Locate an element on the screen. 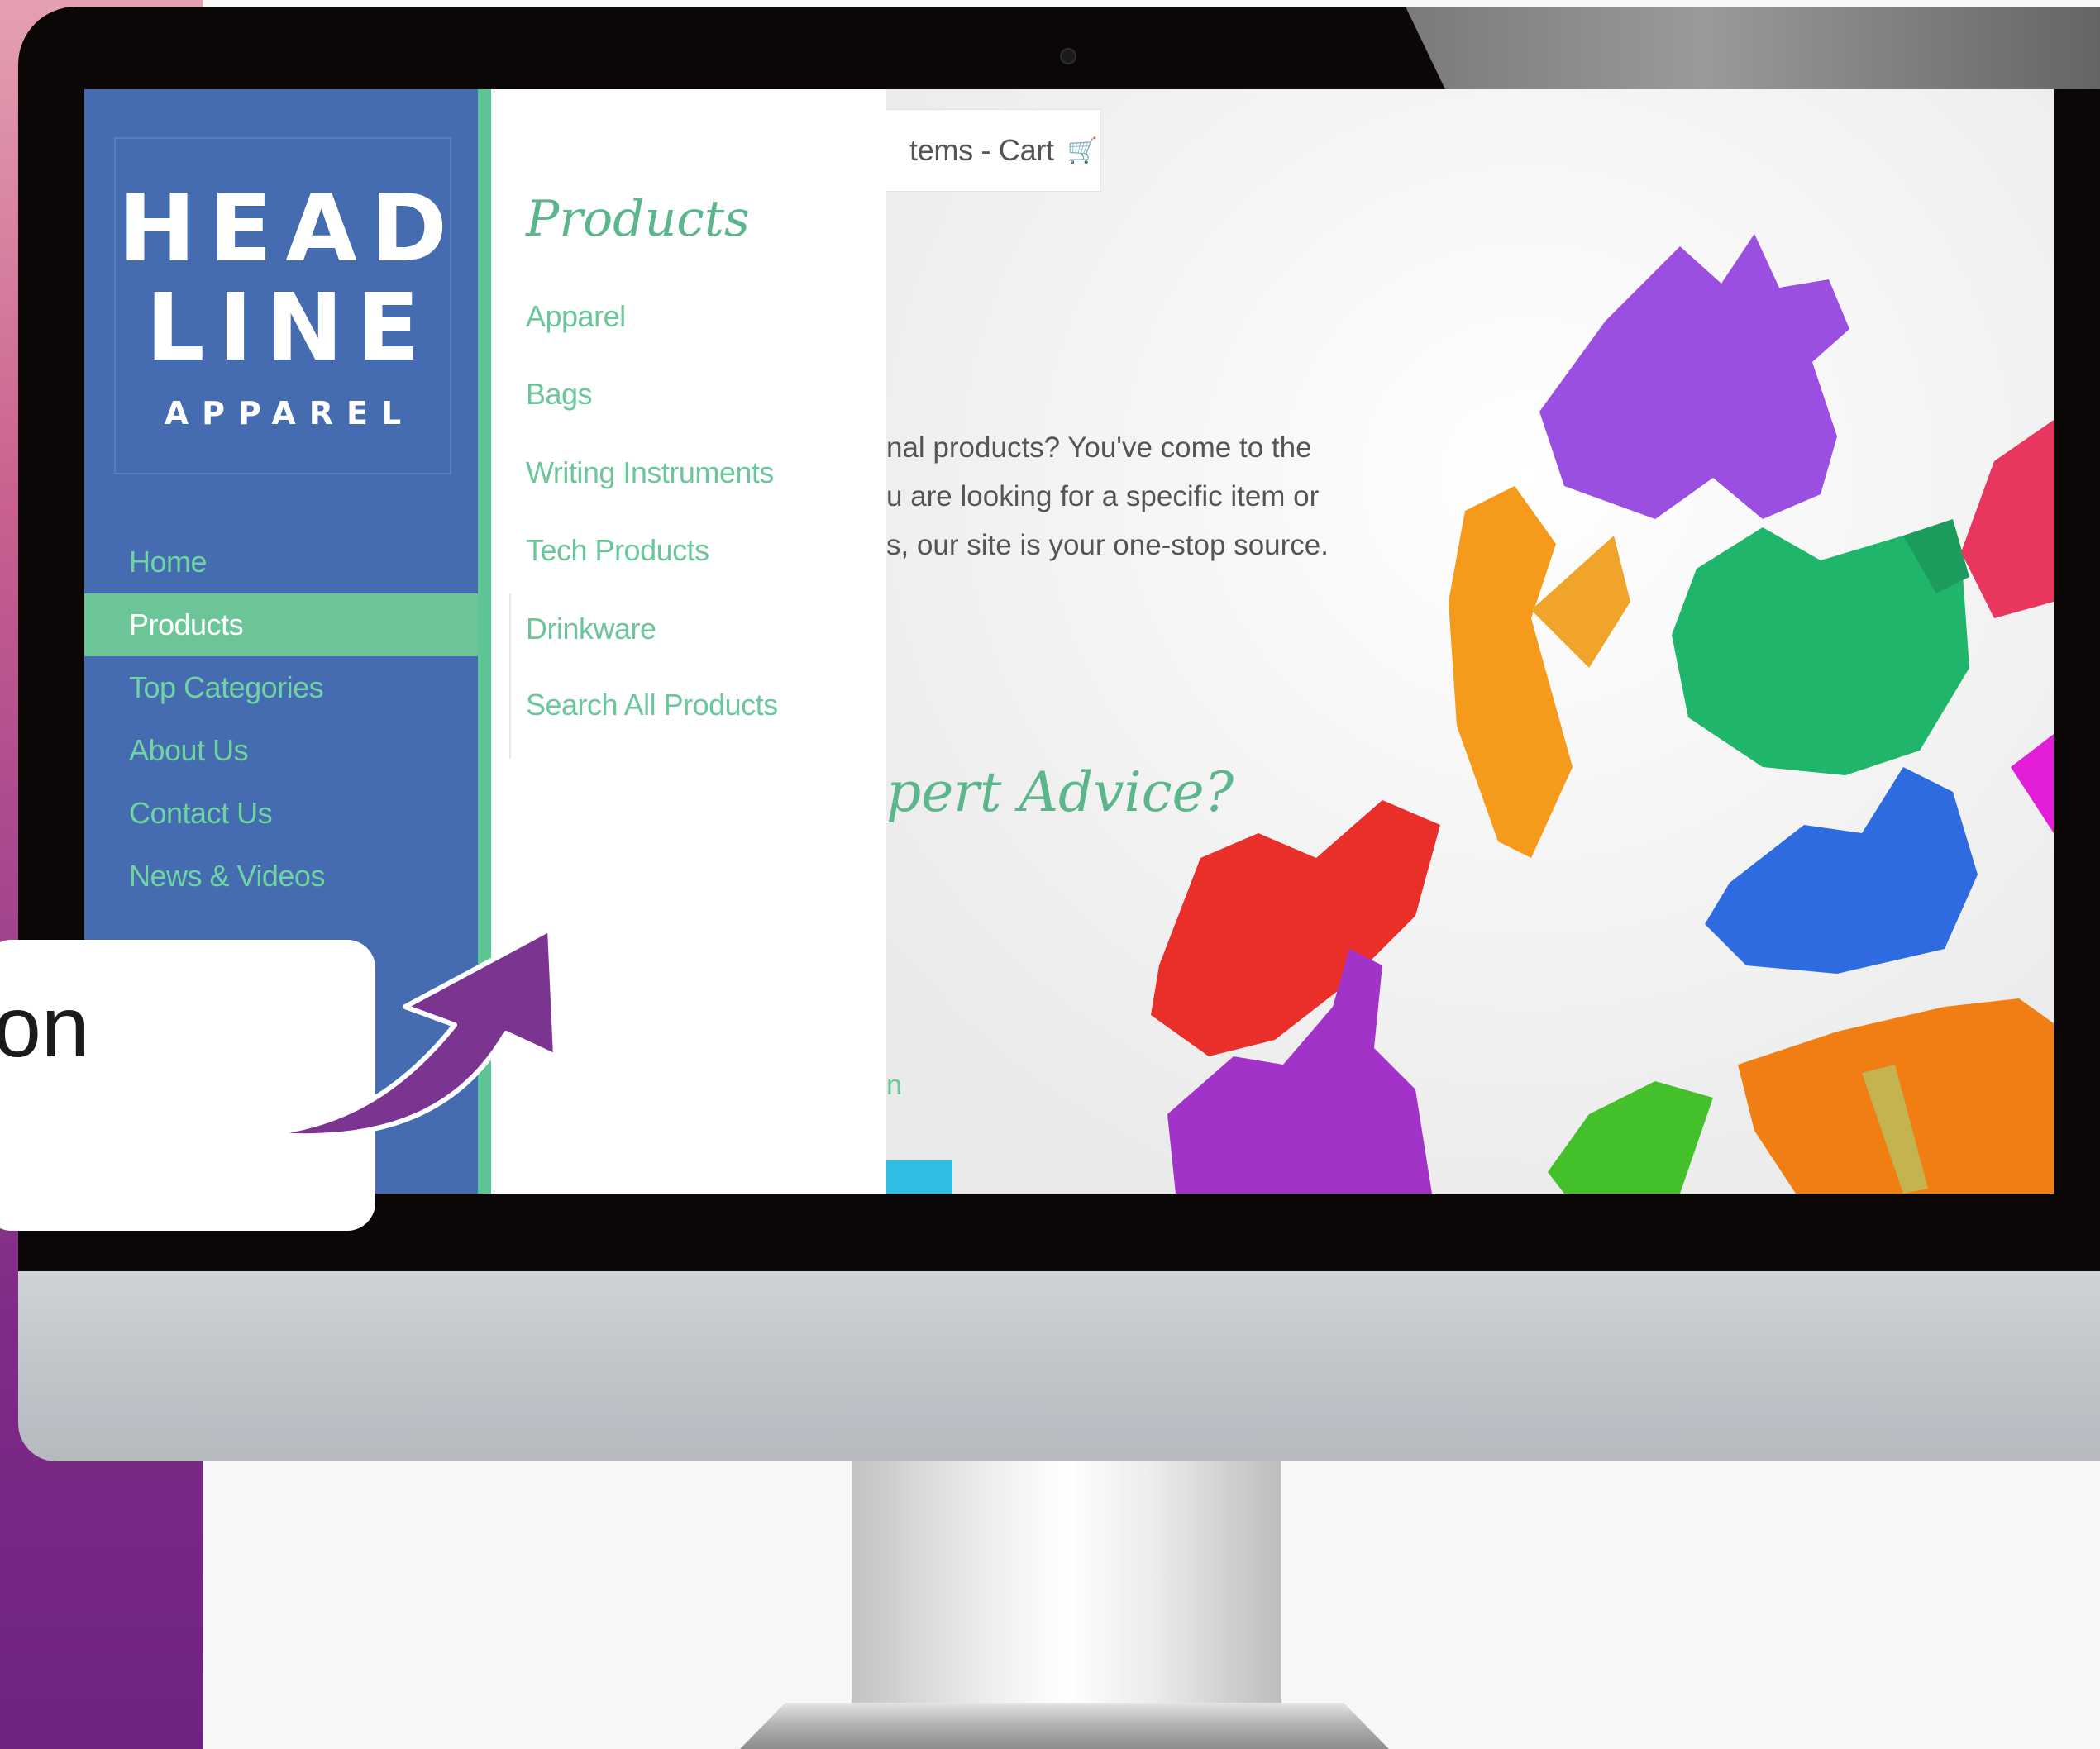  dropdown-item-apparel: Apparel is located at coordinates (576, 316).